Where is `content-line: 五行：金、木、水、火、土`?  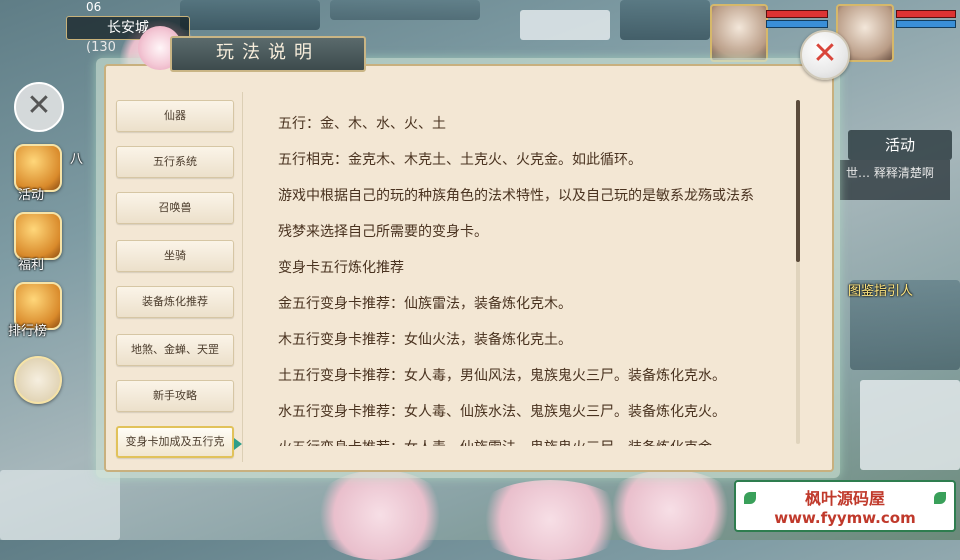
content-line: 五行：金、木、水、火、土 is located at coordinates (362, 124).